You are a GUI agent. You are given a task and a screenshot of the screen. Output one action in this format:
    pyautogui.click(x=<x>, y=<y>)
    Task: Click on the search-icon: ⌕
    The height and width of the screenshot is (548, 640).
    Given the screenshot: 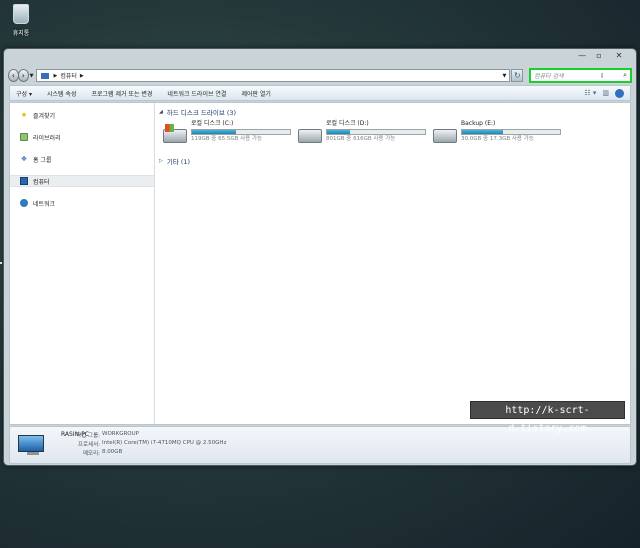 What is the action you would take?
    pyautogui.click(x=625, y=75)
    